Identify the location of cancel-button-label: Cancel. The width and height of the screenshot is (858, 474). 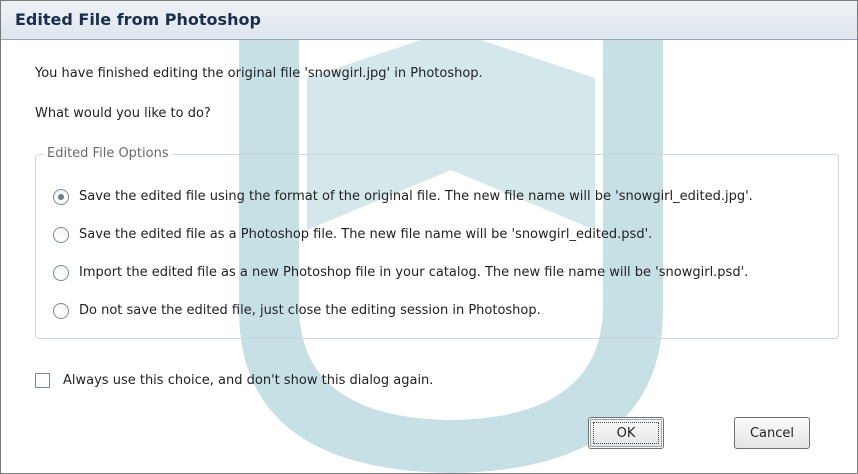
(772, 433).